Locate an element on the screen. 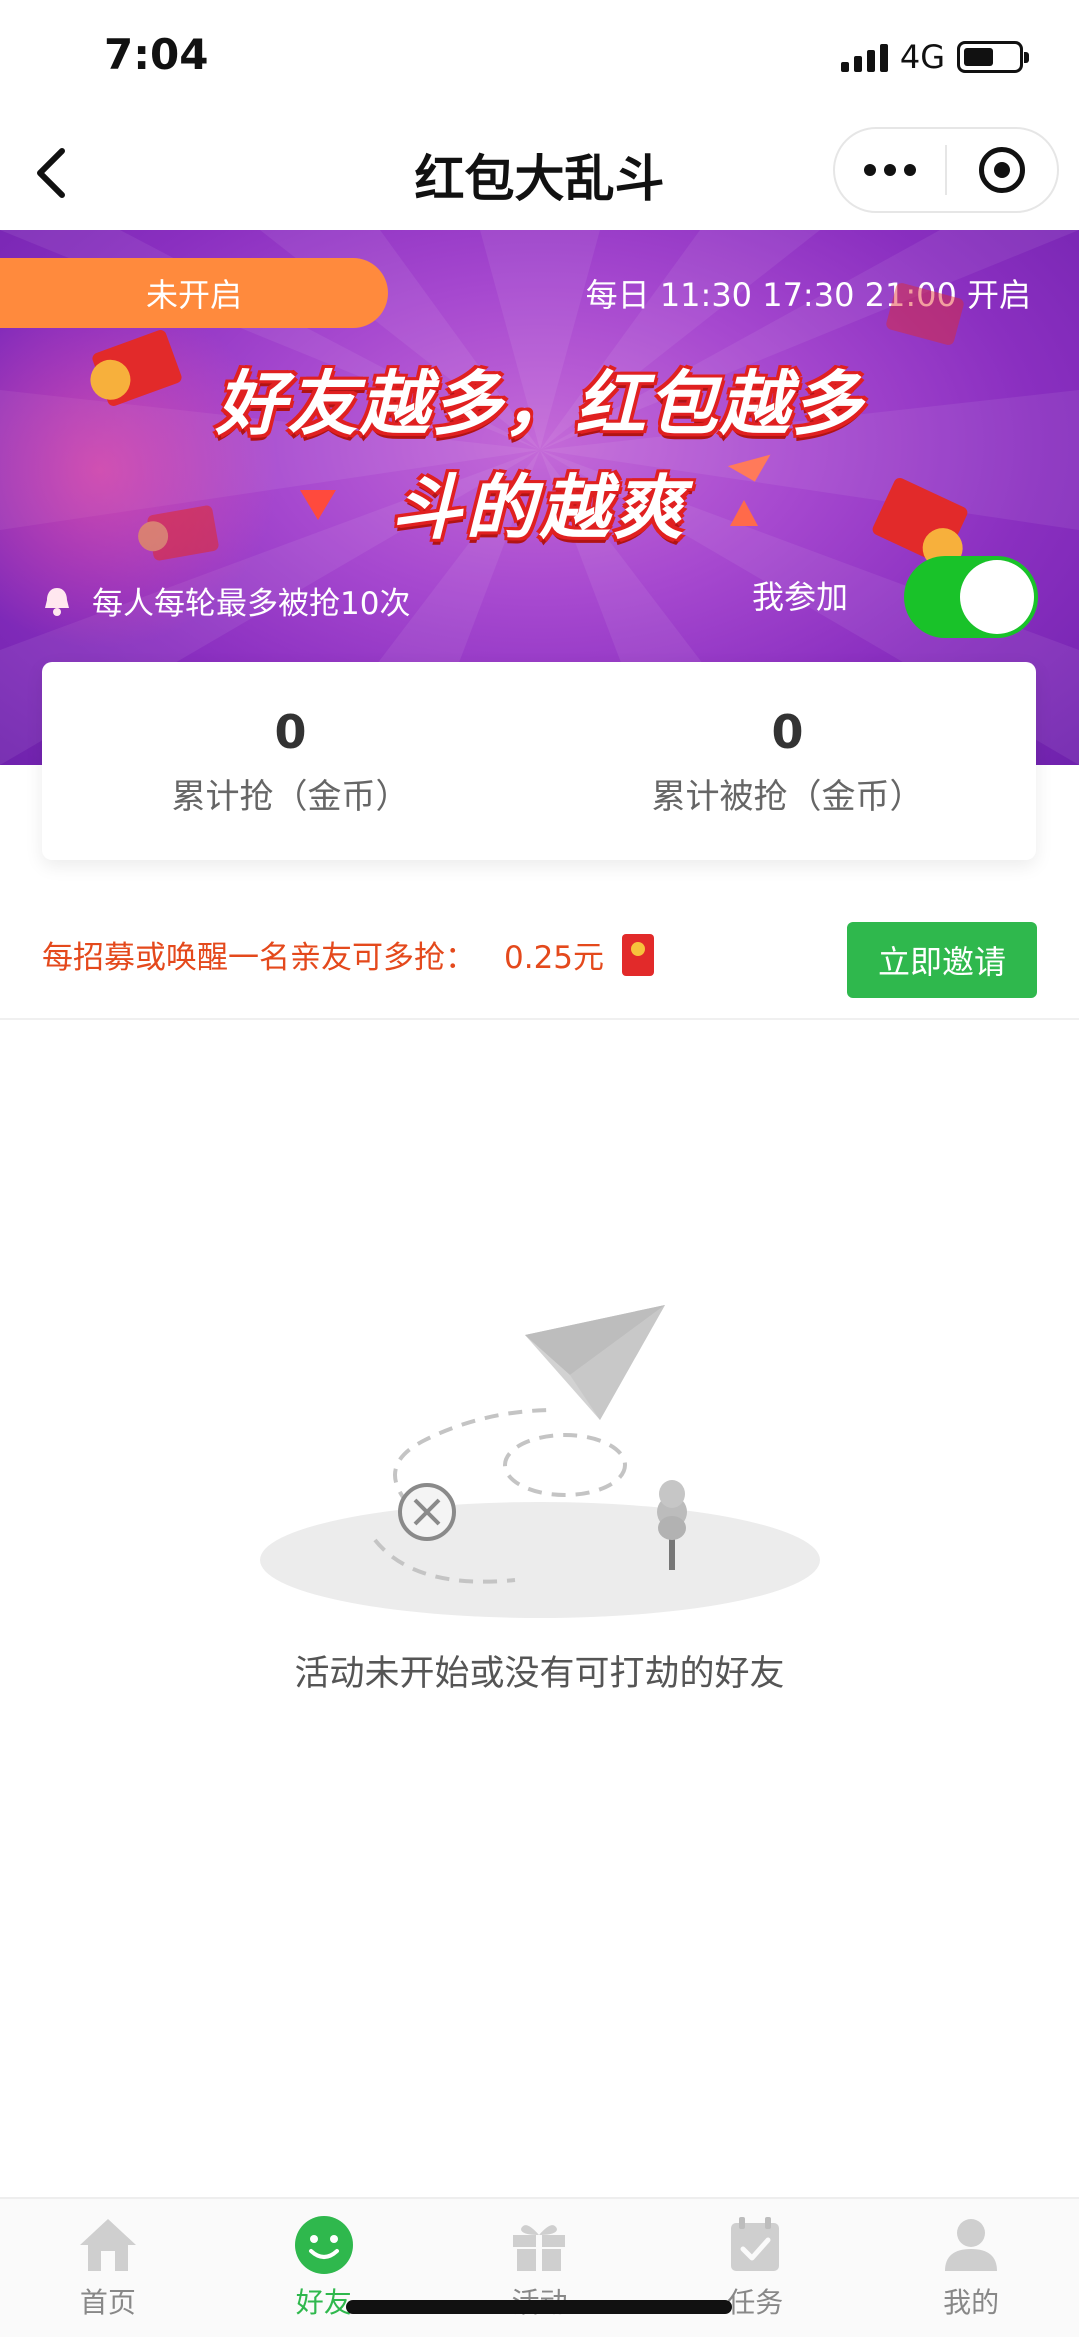  tab-friends: 好友 is located at coordinates (324, 2268).